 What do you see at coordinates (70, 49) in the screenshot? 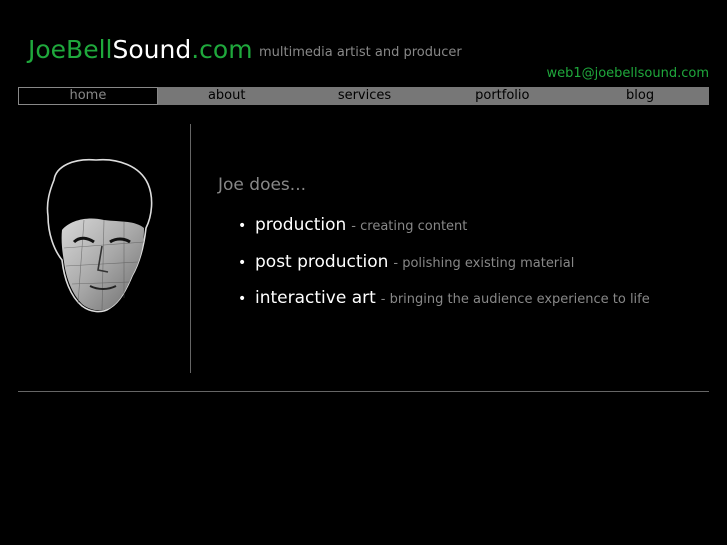
I see `logo-part-joebell: JoeBell` at bounding box center [70, 49].